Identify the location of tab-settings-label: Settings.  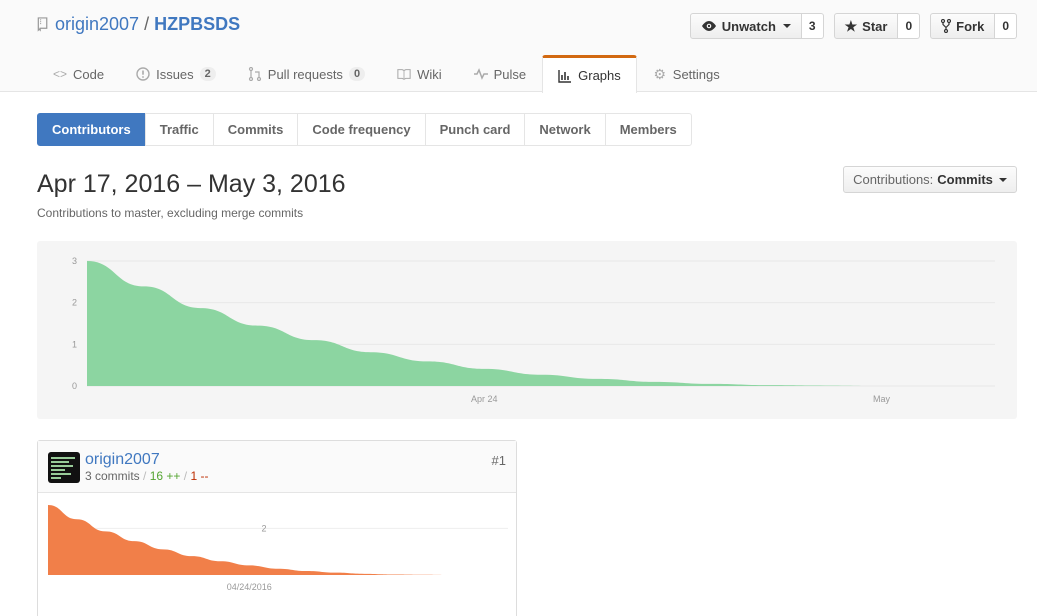
(696, 74).